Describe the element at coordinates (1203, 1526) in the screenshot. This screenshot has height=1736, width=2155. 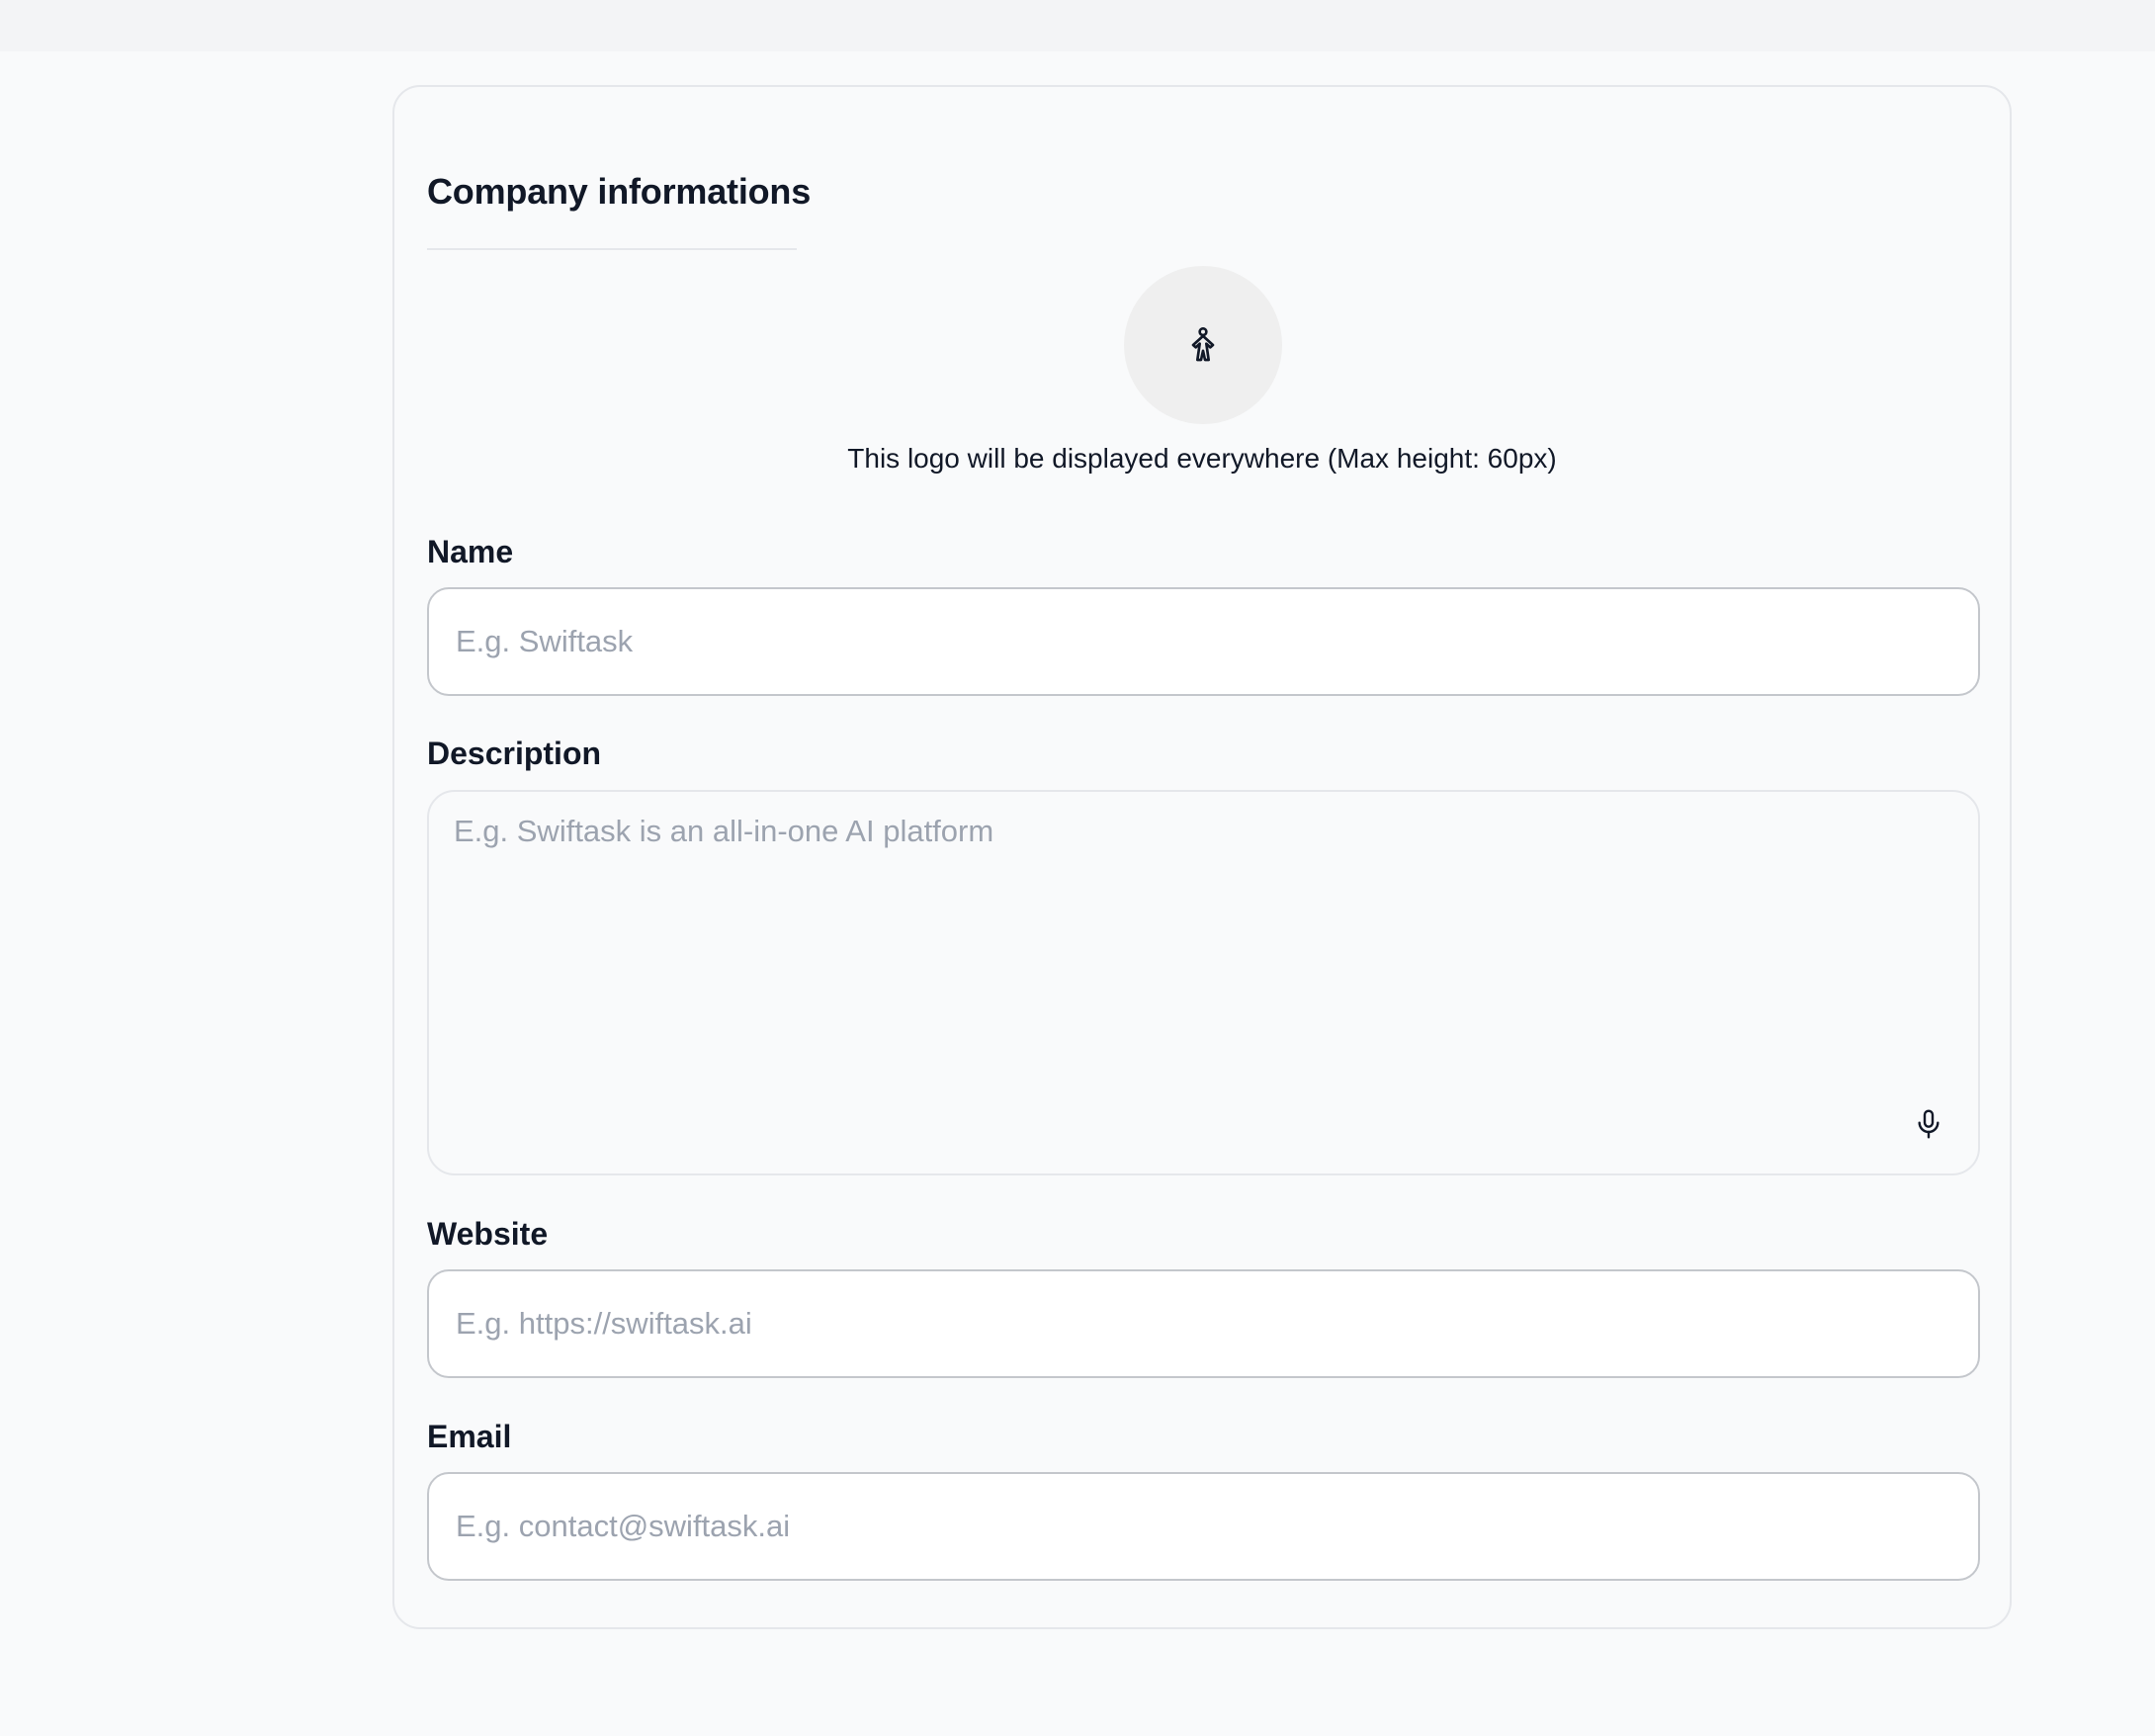
I see `email-input` at that location.